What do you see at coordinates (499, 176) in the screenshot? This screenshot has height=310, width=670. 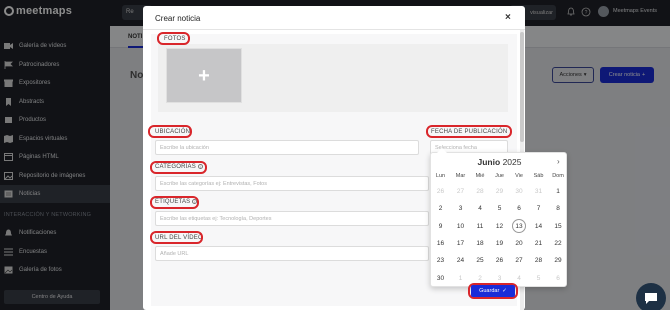 I see `calendar-weekday: Jue` at bounding box center [499, 176].